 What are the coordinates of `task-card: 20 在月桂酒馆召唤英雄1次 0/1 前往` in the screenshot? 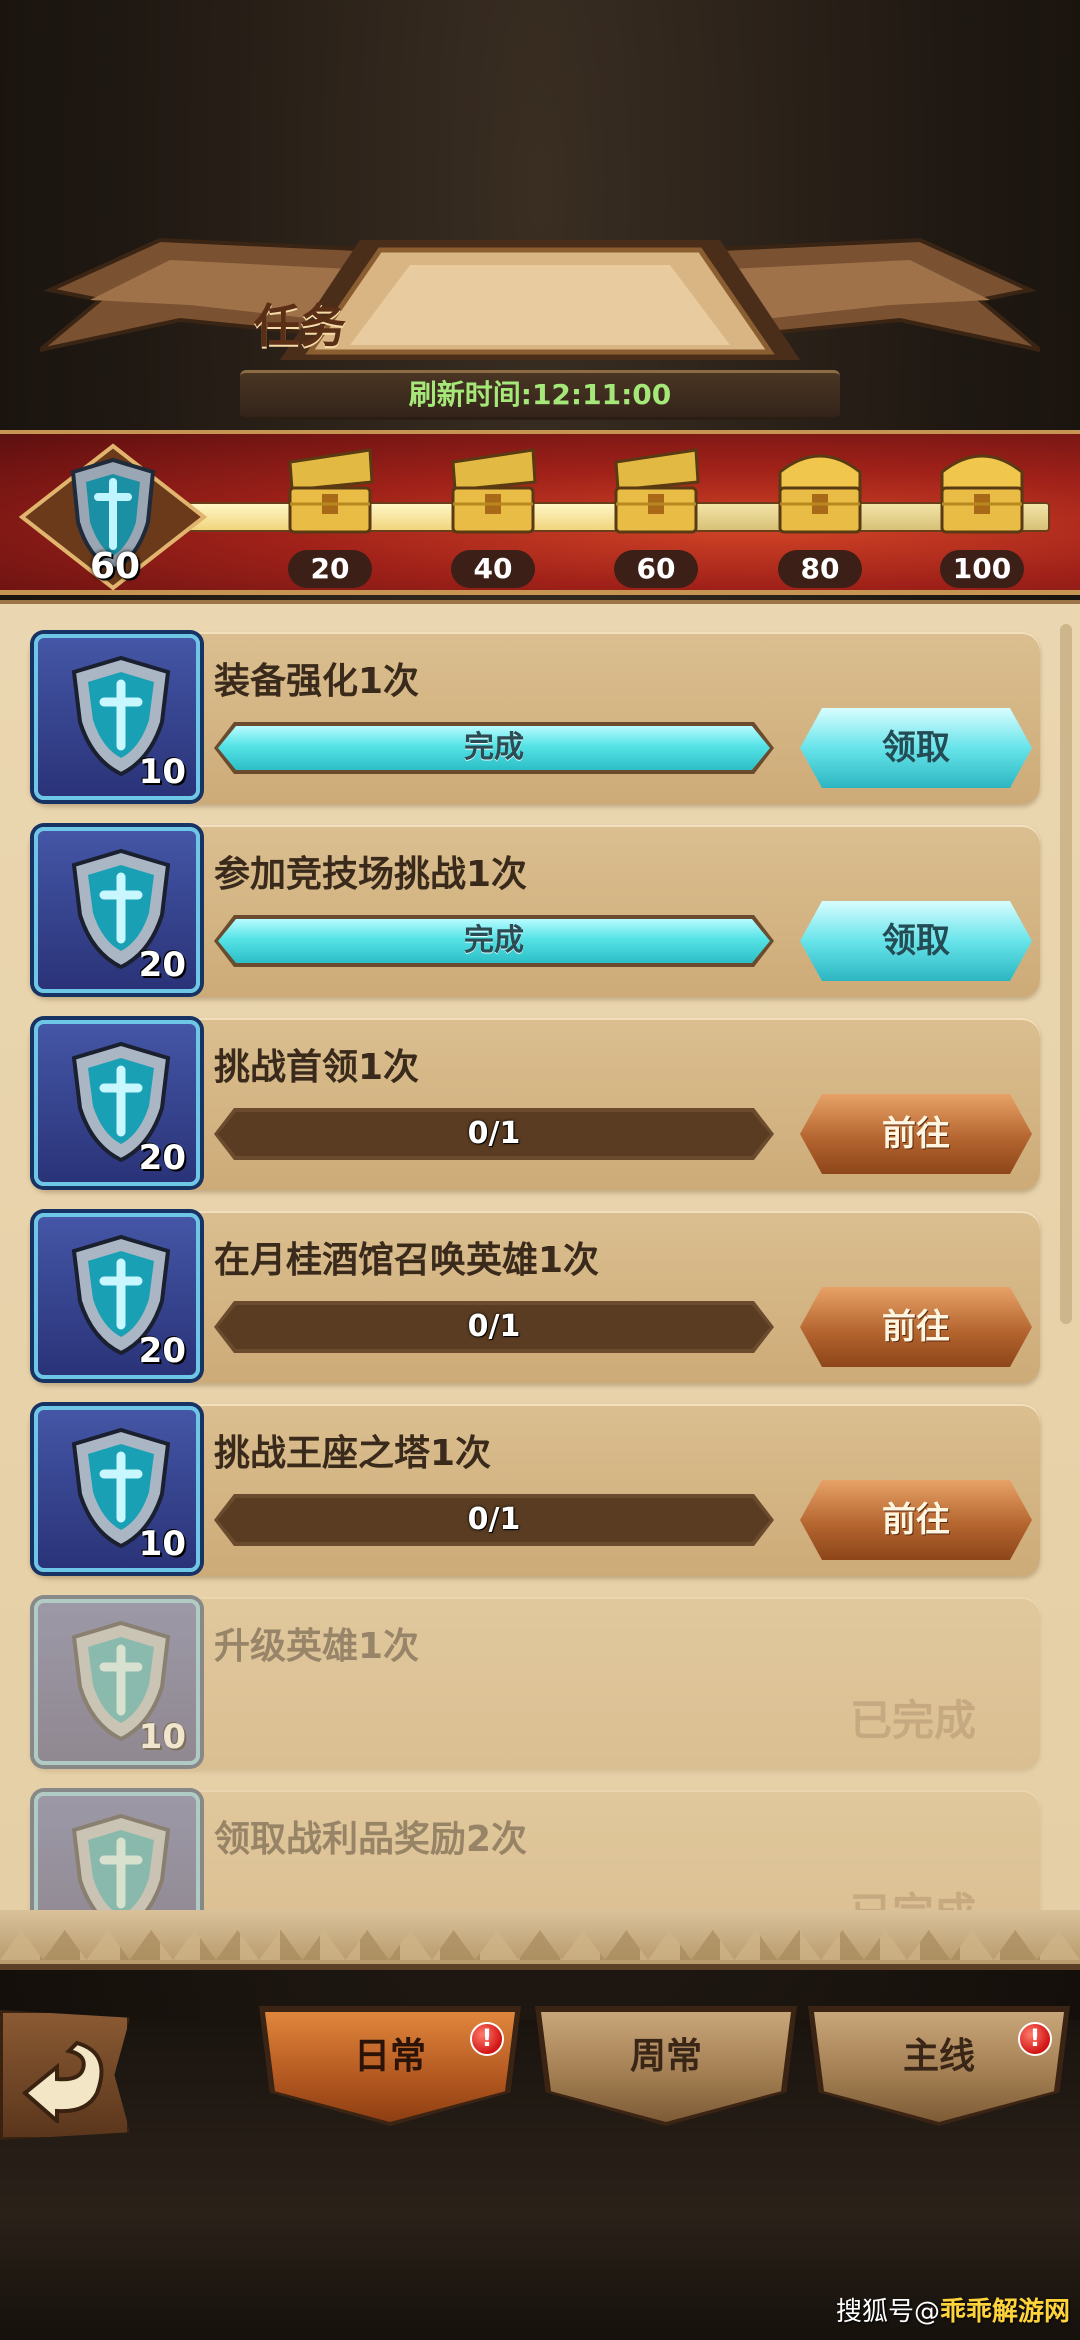 It's located at (535, 1297).